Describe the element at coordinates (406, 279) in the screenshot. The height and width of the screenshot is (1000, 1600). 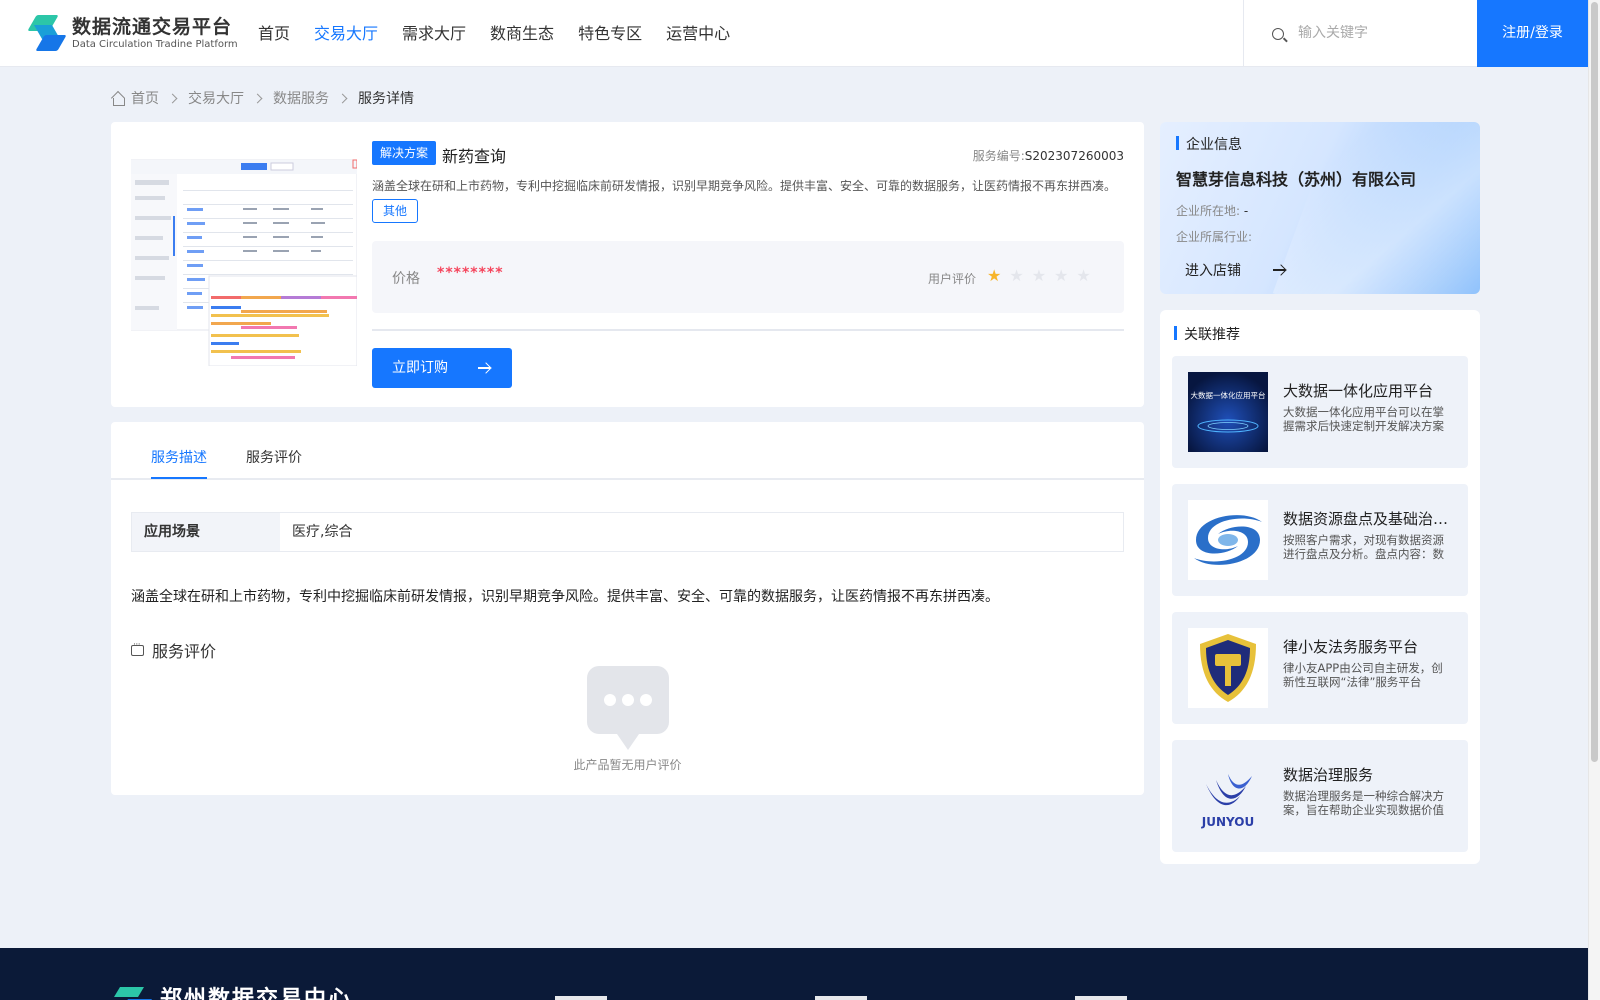
I see `price-label: 价格` at that location.